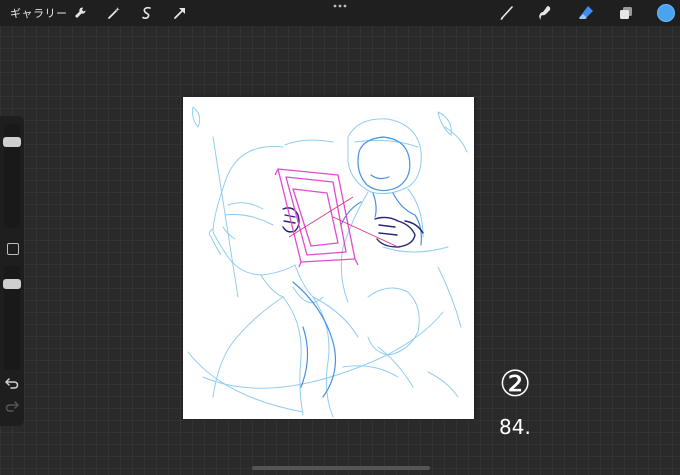 The image size is (680, 475). I want to click on layers-icon, so click(626, 13).